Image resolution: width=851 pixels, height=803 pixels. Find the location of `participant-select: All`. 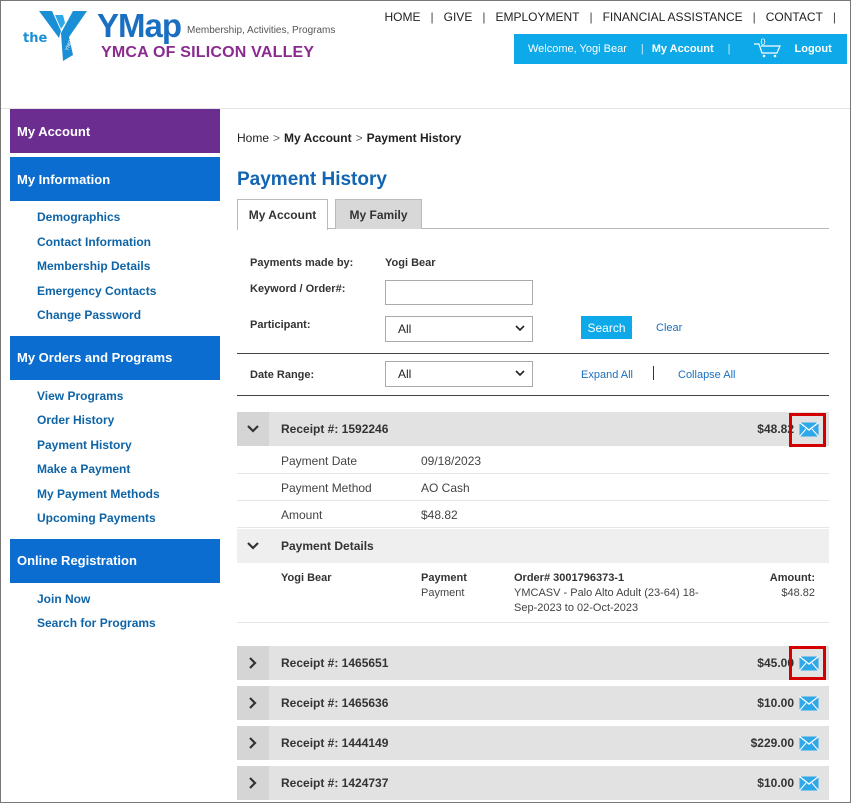

participant-select: All is located at coordinates (459, 329).